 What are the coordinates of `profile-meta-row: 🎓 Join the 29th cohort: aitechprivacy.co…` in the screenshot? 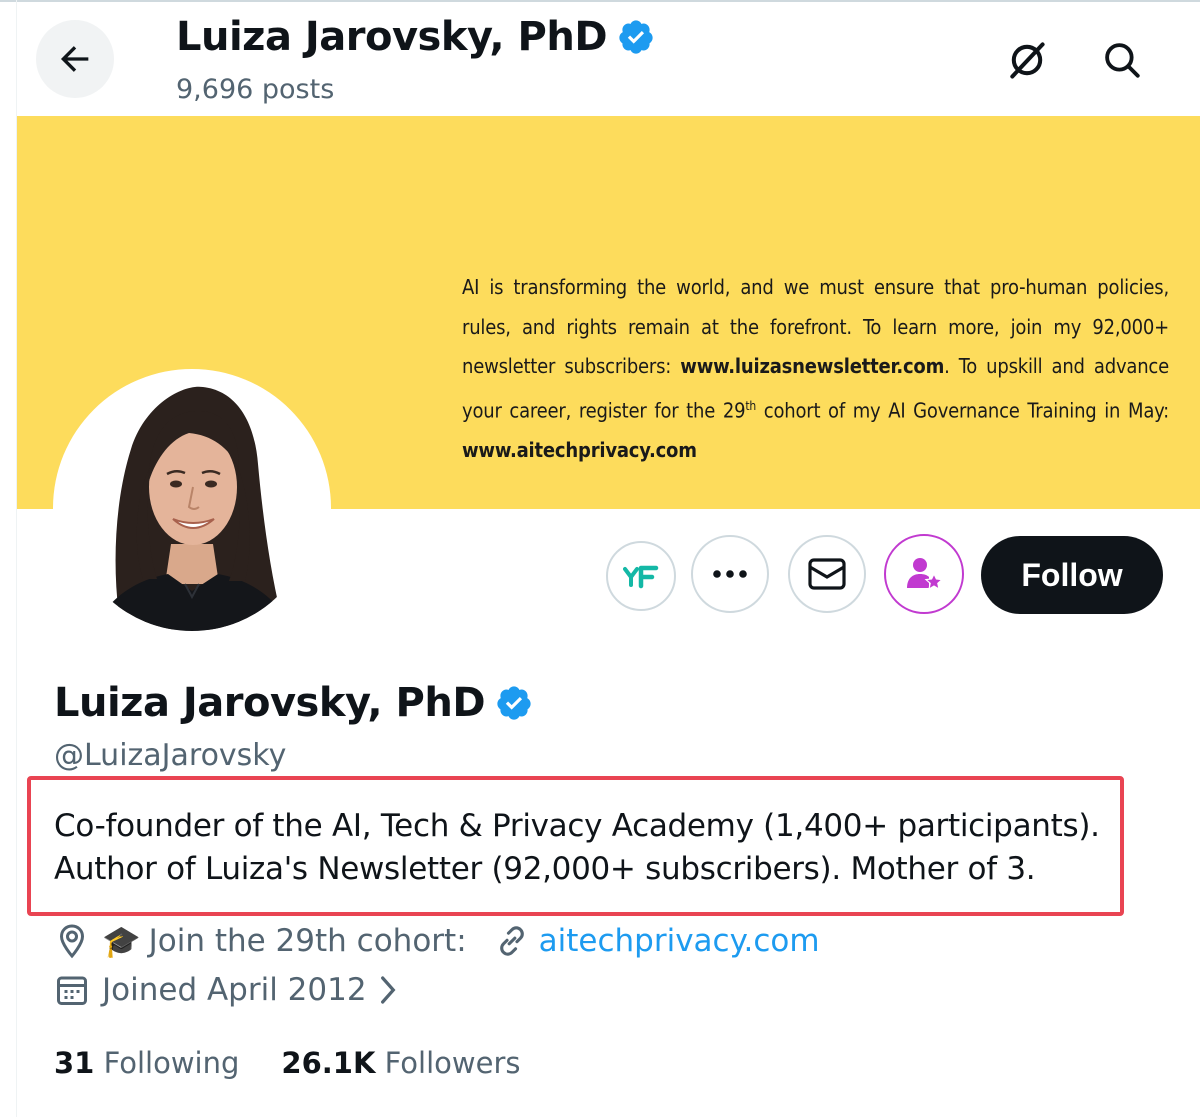 It's located at (437, 941).